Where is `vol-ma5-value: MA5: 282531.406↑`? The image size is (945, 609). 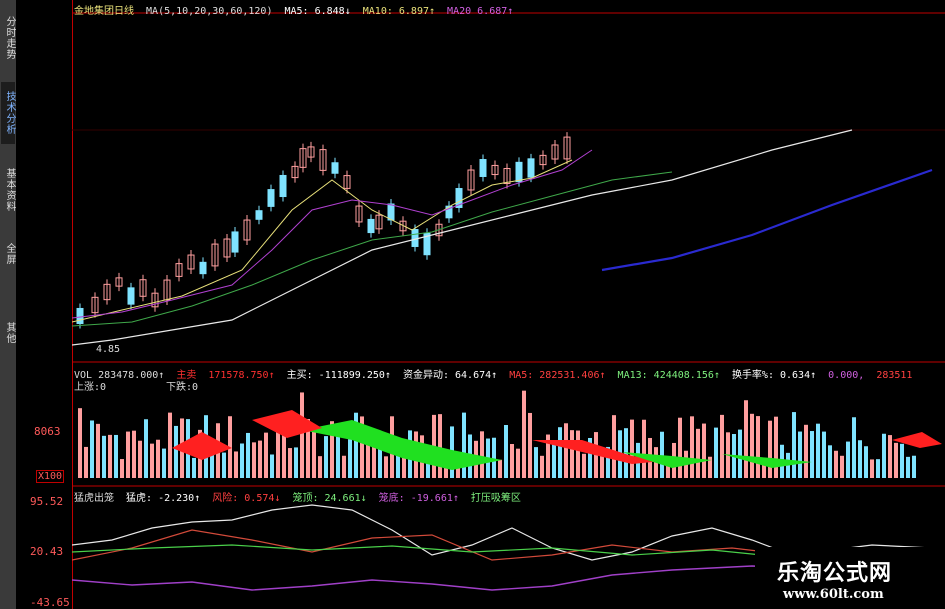
vol-ma5-value: MA5: 282531.406↑ is located at coordinates (557, 375).